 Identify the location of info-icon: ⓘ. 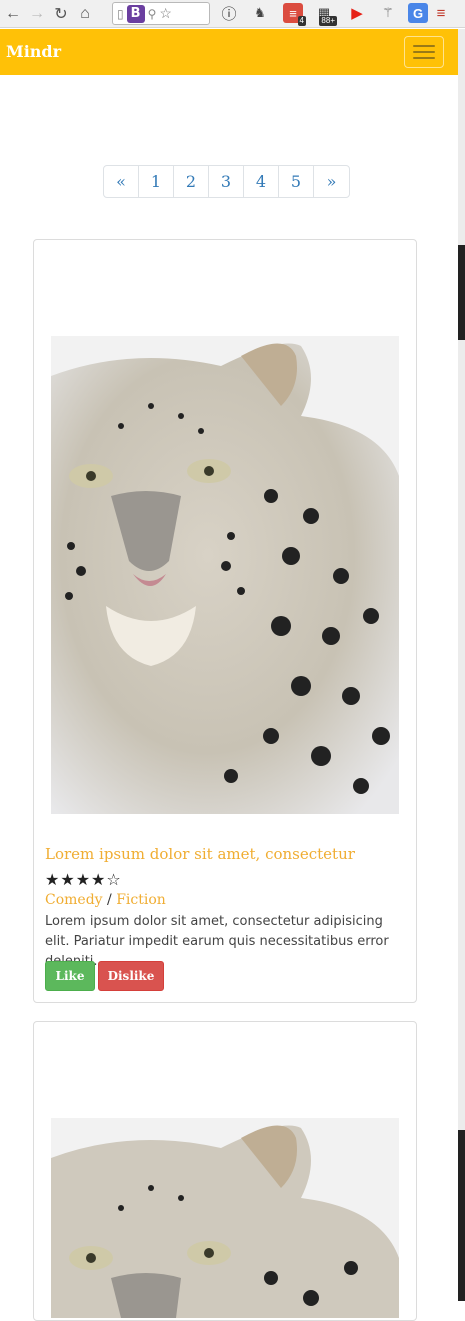
(229, 13).